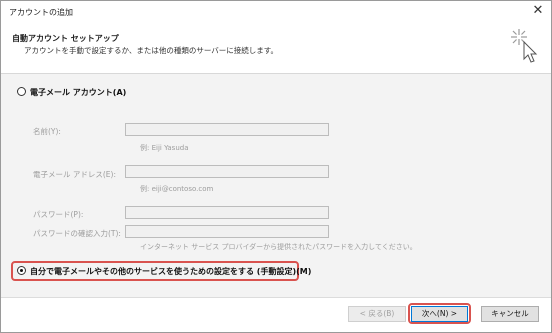 The height and width of the screenshot is (333, 552). Describe the element at coordinates (77, 233) in the screenshot. I see `confirm-password-label: パスワードの確認入力(T):` at that location.